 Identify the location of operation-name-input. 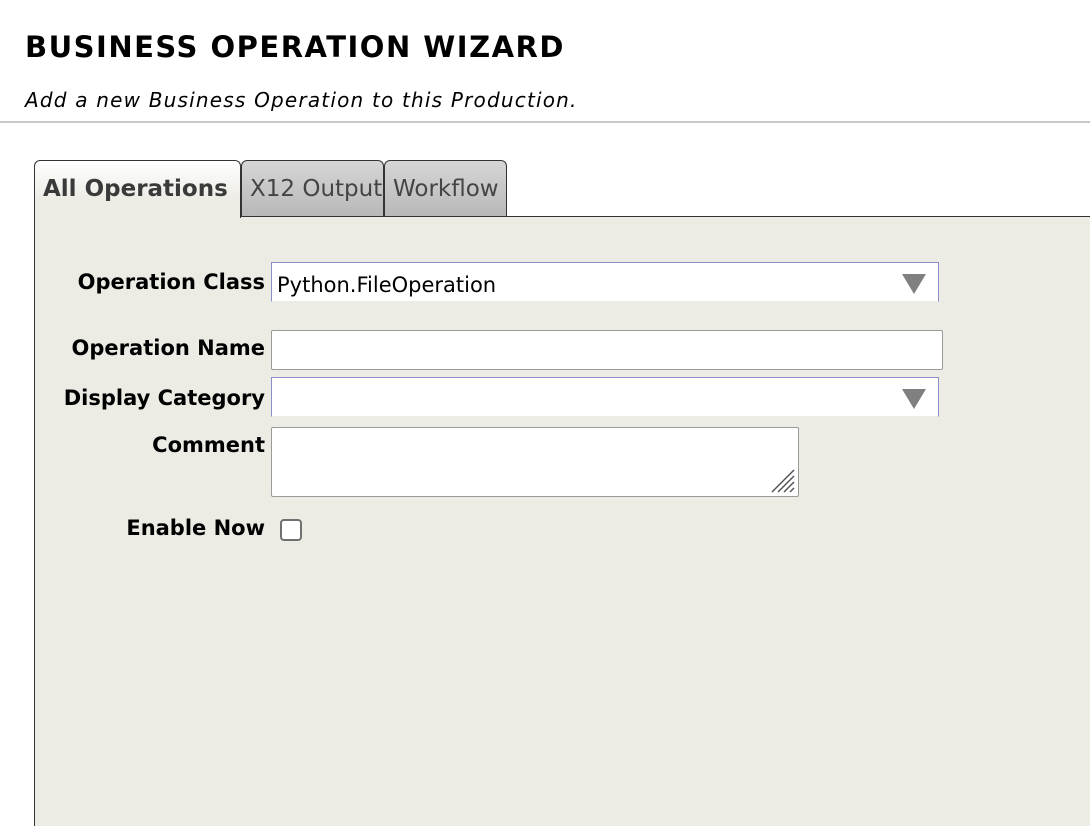
(607, 350).